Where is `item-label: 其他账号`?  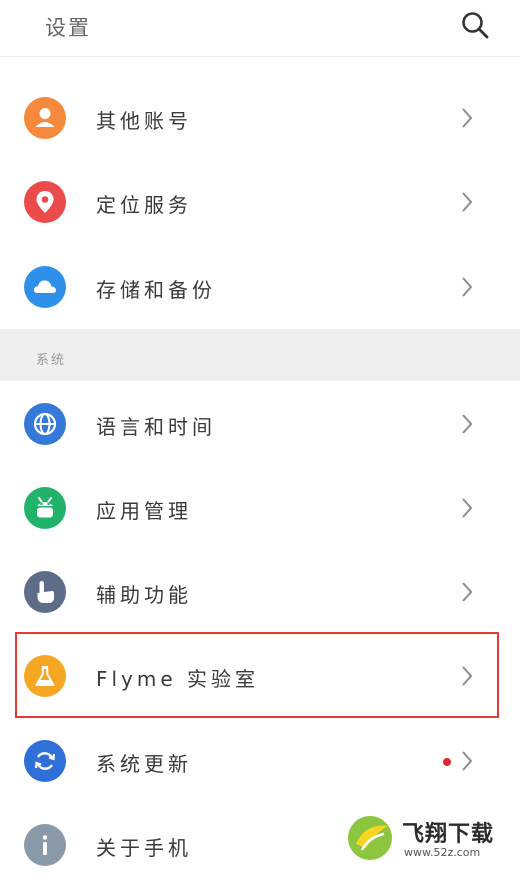 item-label: 其他账号 is located at coordinates (144, 121).